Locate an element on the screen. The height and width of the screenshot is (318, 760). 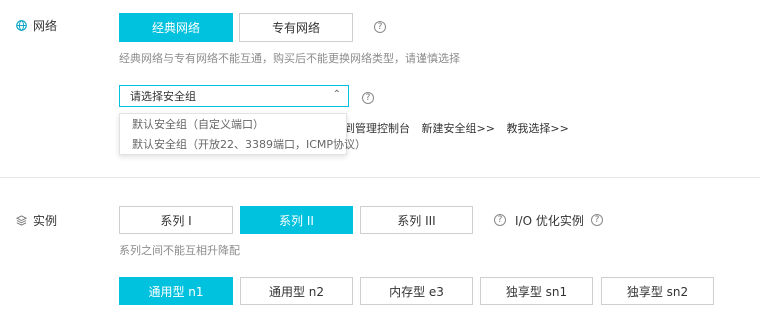
globe-icon is located at coordinates (21, 25).